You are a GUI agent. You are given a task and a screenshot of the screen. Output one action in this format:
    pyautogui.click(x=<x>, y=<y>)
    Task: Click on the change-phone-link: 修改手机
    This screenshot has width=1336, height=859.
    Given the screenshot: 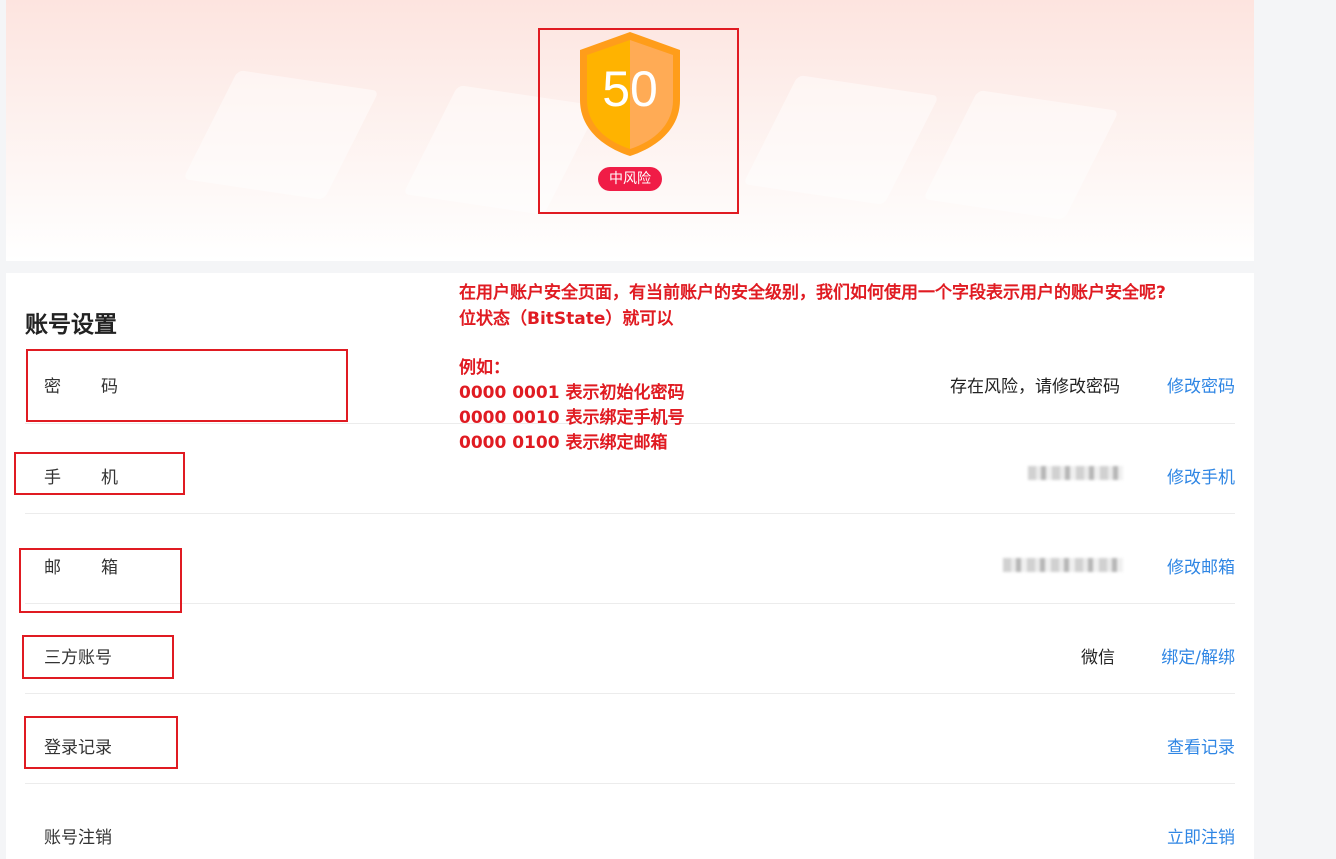 What is the action you would take?
    pyautogui.click(x=1201, y=475)
    